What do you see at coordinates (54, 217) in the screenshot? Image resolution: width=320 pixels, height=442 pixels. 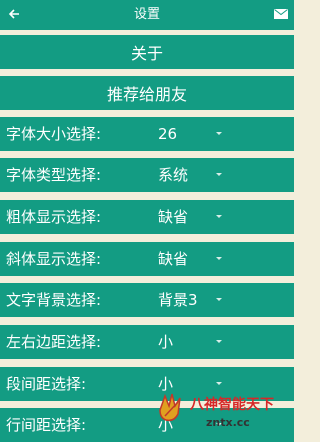 I see `setting-label: 粗体显示选择:` at bounding box center [54, 217].